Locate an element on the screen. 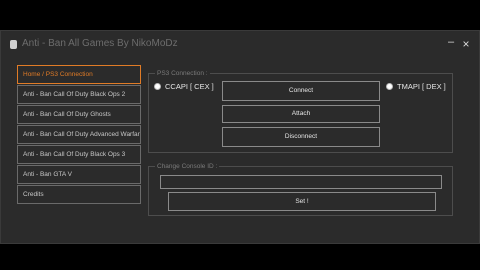  sidebar-item-home: Home / PS3 Connection is located at coordinates (79, 74).